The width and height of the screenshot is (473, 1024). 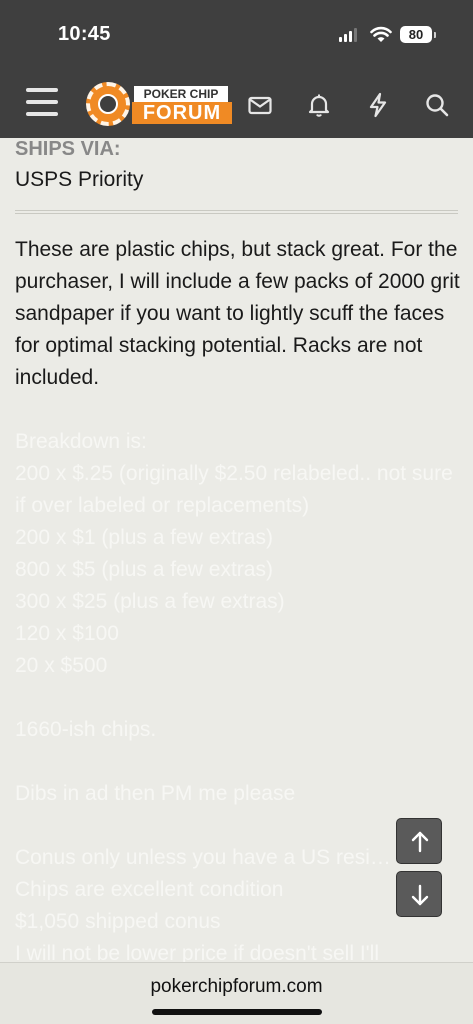 I want to click on forum-nav-bar: POKER CHIP FORUM, so click(x=236, y=104).